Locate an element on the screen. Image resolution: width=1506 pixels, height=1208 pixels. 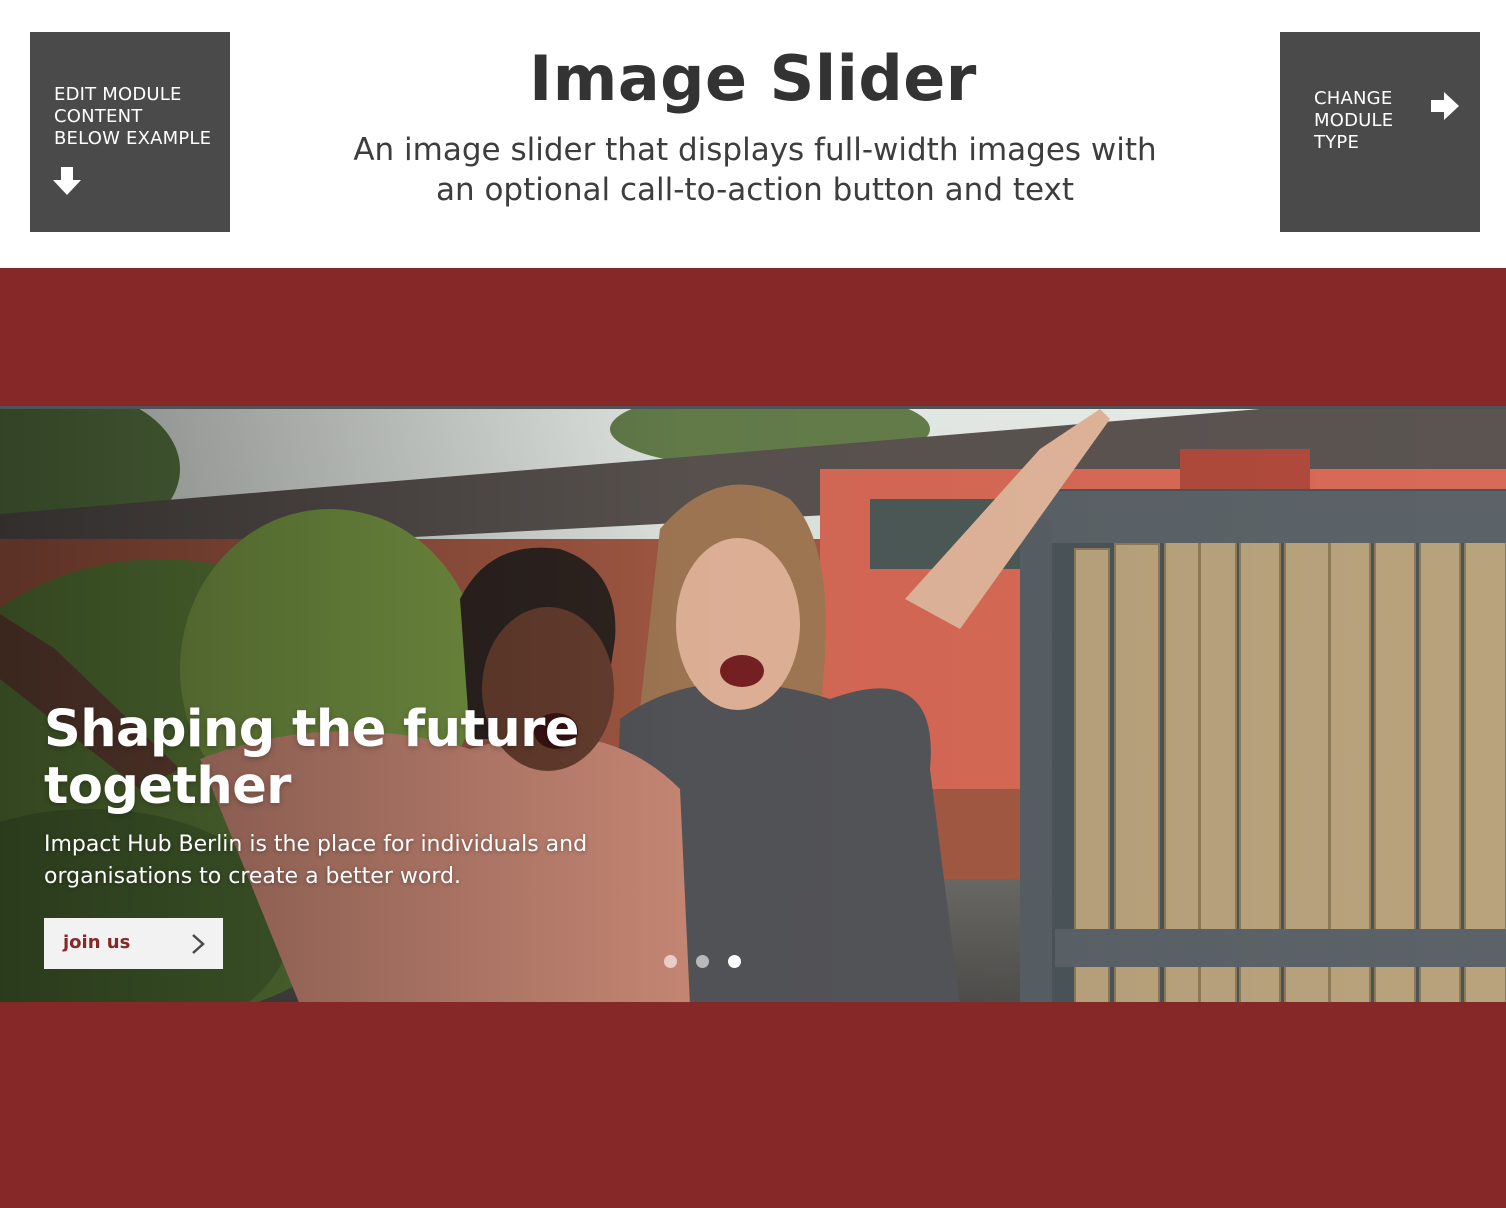
arrow-down-icon is located at coordinates (67, 181).